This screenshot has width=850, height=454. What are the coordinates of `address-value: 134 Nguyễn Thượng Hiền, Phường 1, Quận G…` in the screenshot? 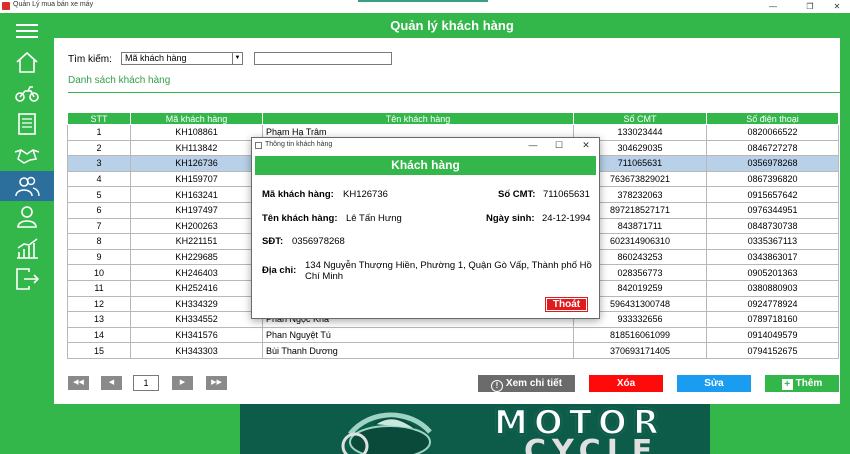 It's located at (448, 271).